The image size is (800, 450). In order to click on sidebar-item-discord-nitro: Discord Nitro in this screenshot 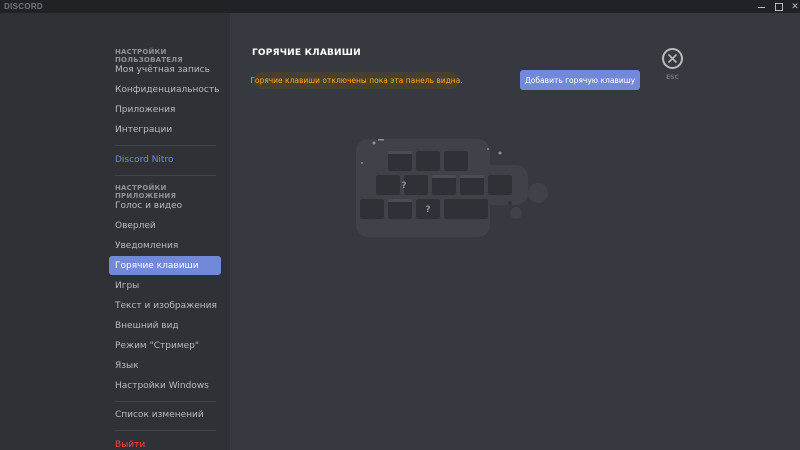, I will do `click(165, 159)`.